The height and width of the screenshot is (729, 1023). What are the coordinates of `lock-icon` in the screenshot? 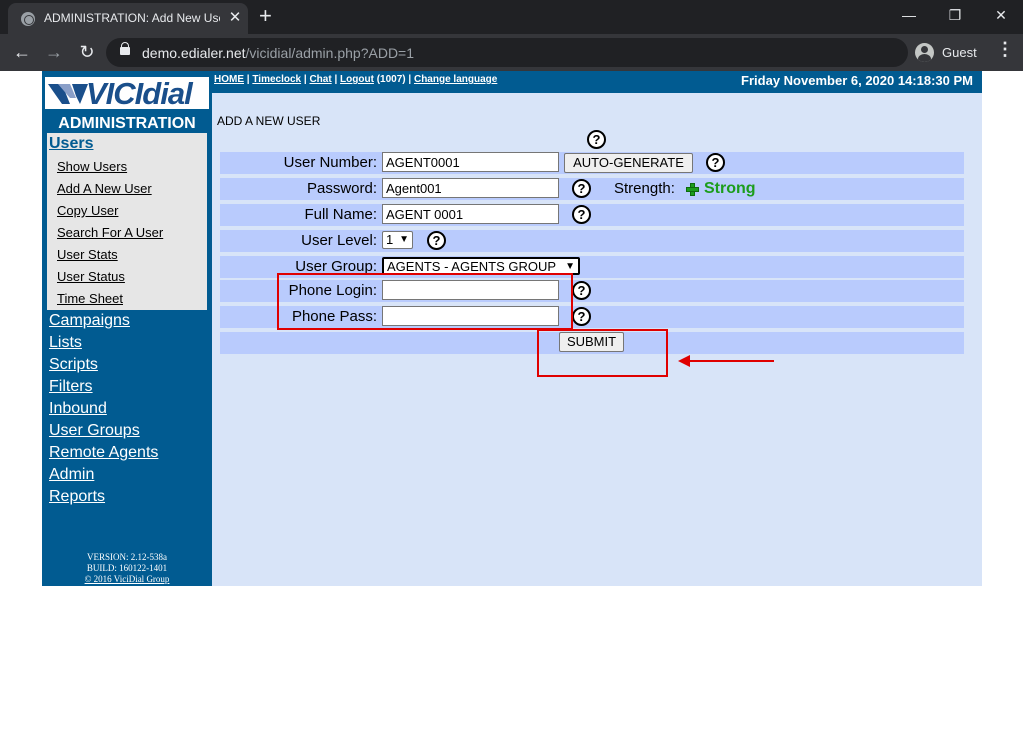 It's located at (125, 48).